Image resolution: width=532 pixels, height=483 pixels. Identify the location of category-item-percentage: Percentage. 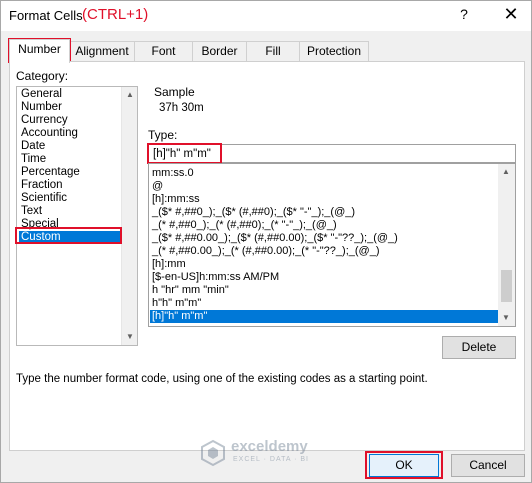
(71, 172).